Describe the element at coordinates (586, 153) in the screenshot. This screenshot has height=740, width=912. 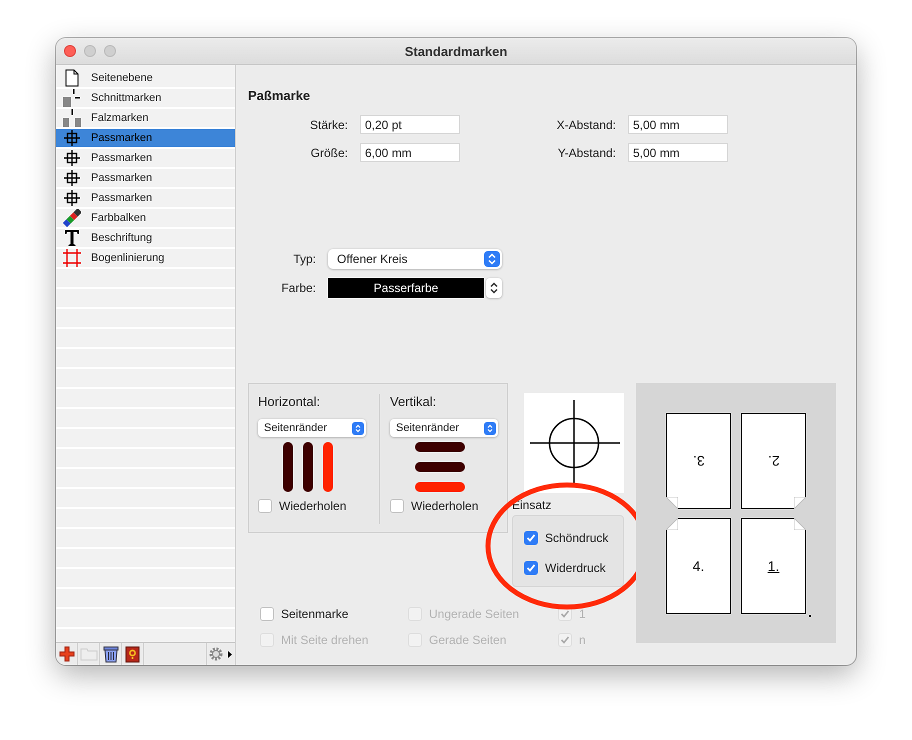
I see `field-label: Y-Abstand:` at that location.